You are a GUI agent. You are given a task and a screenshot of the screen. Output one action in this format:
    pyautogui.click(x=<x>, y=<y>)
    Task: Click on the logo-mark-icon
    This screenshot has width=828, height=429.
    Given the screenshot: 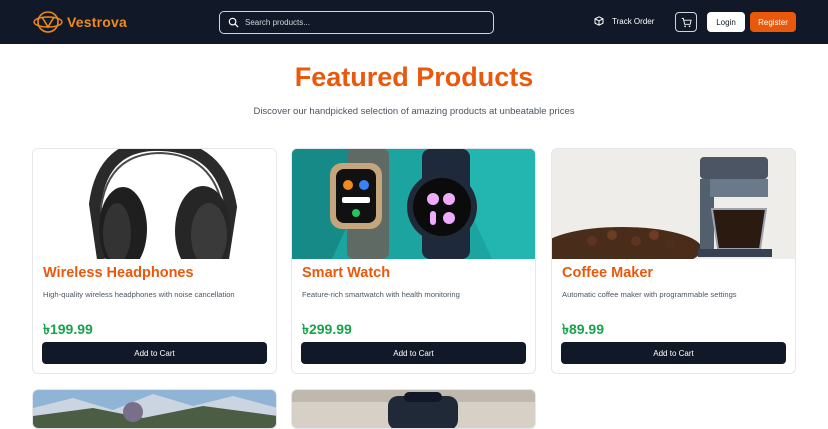 What is the action you would take?
    pyautogui.click(x=48, y=22)
    